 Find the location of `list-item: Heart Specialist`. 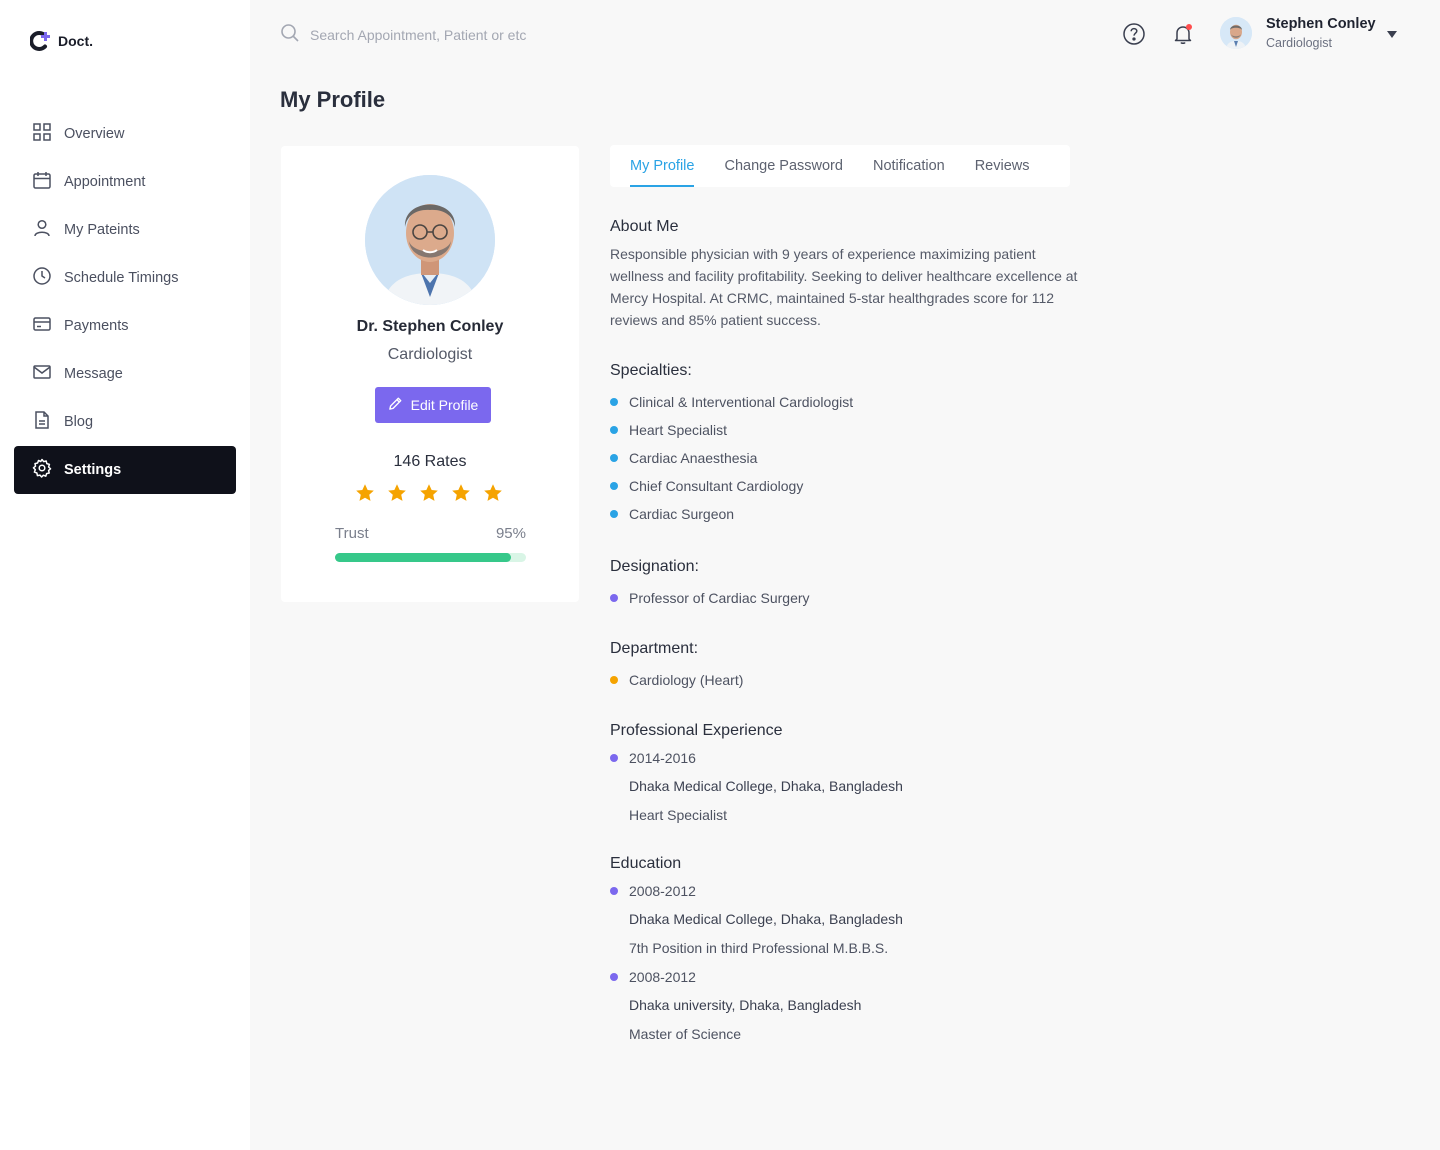

list-item: Heart Specialist is located at coordinates (845, 430).